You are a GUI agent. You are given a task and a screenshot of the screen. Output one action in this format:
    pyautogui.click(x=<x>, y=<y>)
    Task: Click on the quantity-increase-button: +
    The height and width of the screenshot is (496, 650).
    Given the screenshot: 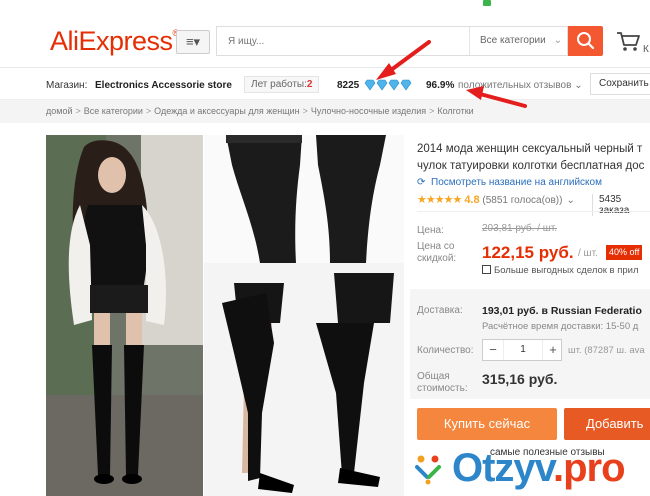 What is the action you would take?
    pyautogui.click(x=553, y=350)
    